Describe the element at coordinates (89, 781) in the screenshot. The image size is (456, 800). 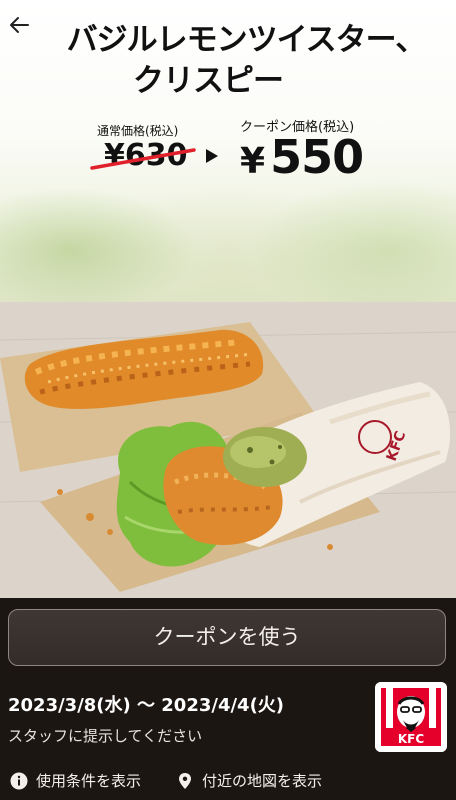
I see `show-terms-label: 使用条件を表示` at that location.